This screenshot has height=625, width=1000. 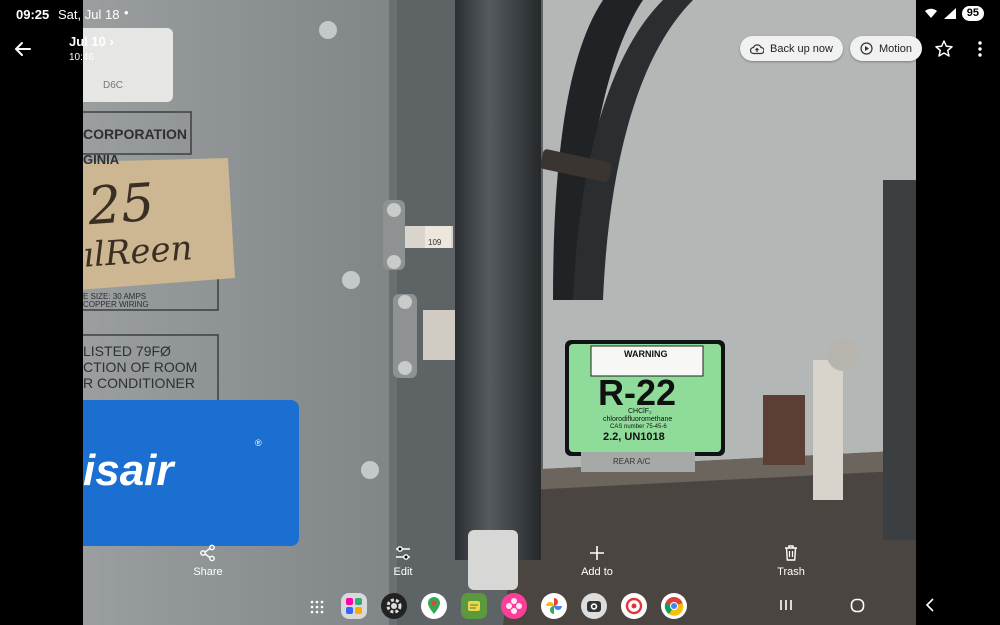 I want to click on back-up-now-label: Back up now, so click(x=801, y=48).